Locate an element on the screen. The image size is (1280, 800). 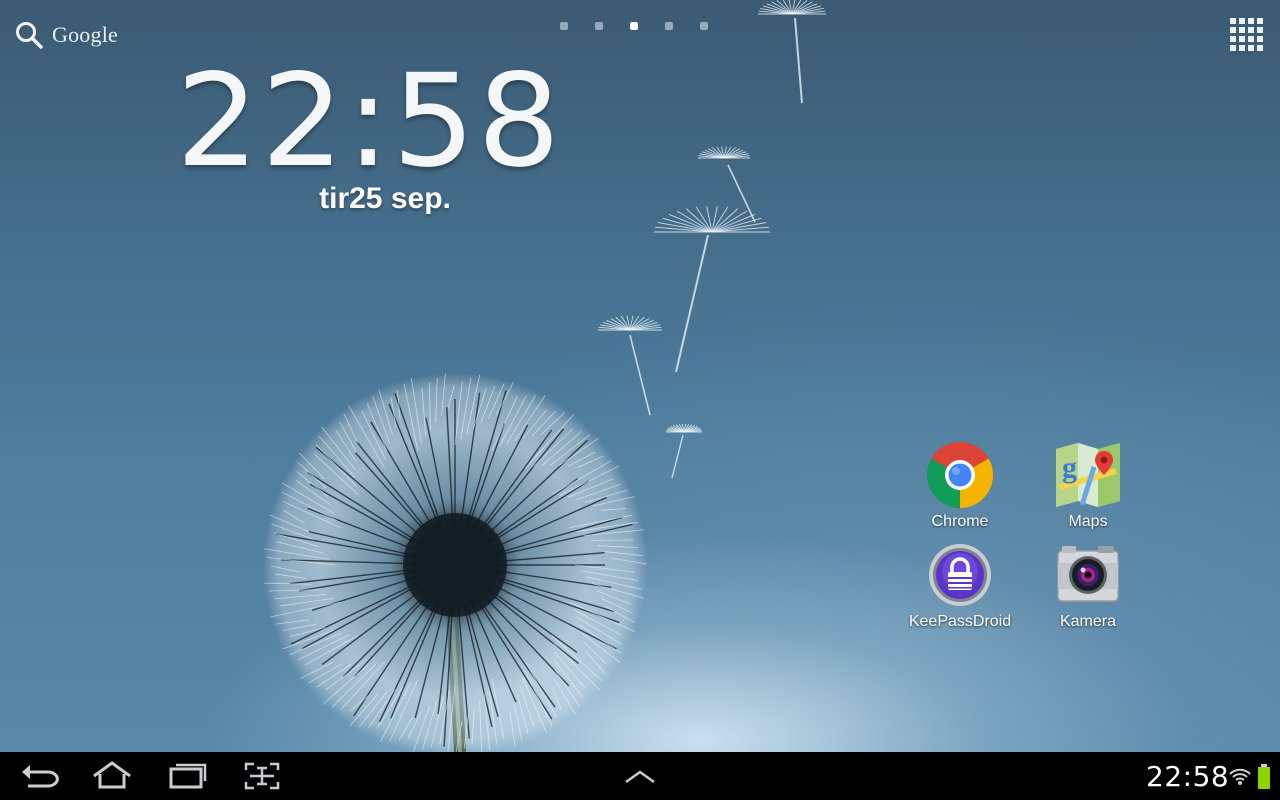
back-icon is located at coordinates (40, 776).